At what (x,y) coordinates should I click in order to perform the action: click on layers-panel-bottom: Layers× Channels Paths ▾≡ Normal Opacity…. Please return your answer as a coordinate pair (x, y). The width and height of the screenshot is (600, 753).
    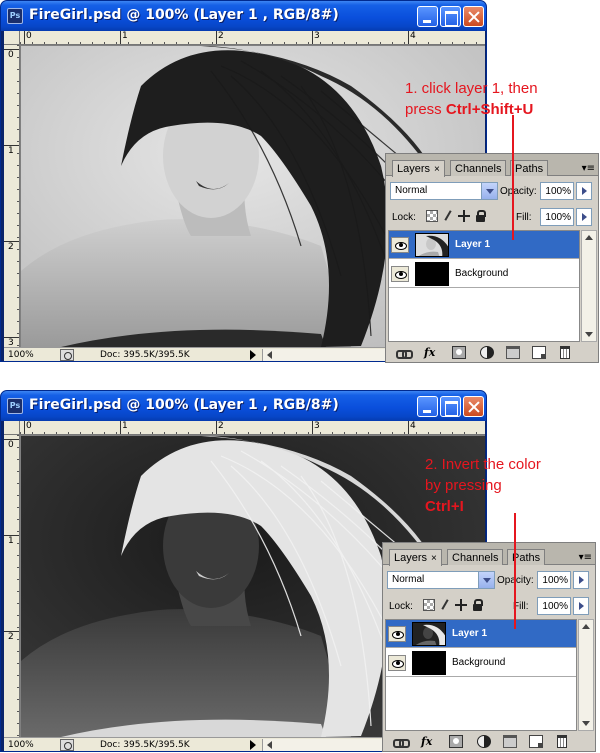
    Looking at the image, I should click on (489, 647).